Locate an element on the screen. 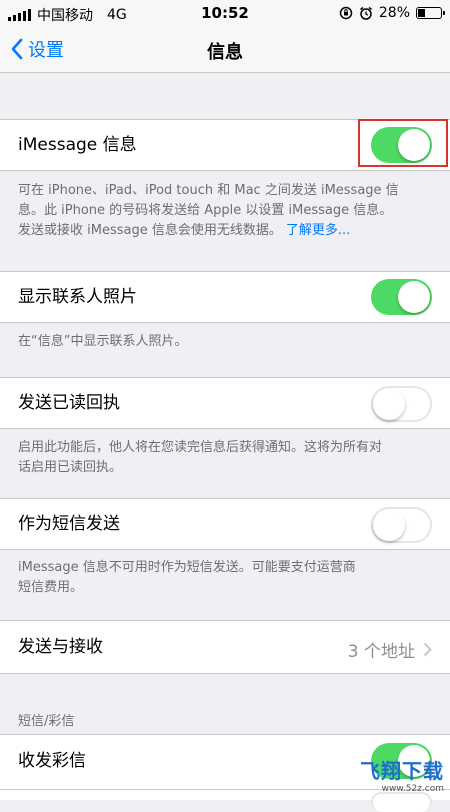 Image resolution: width=450 pixels, height=812 pixels. chevron-right-icon is located at coordinates (427, 649).